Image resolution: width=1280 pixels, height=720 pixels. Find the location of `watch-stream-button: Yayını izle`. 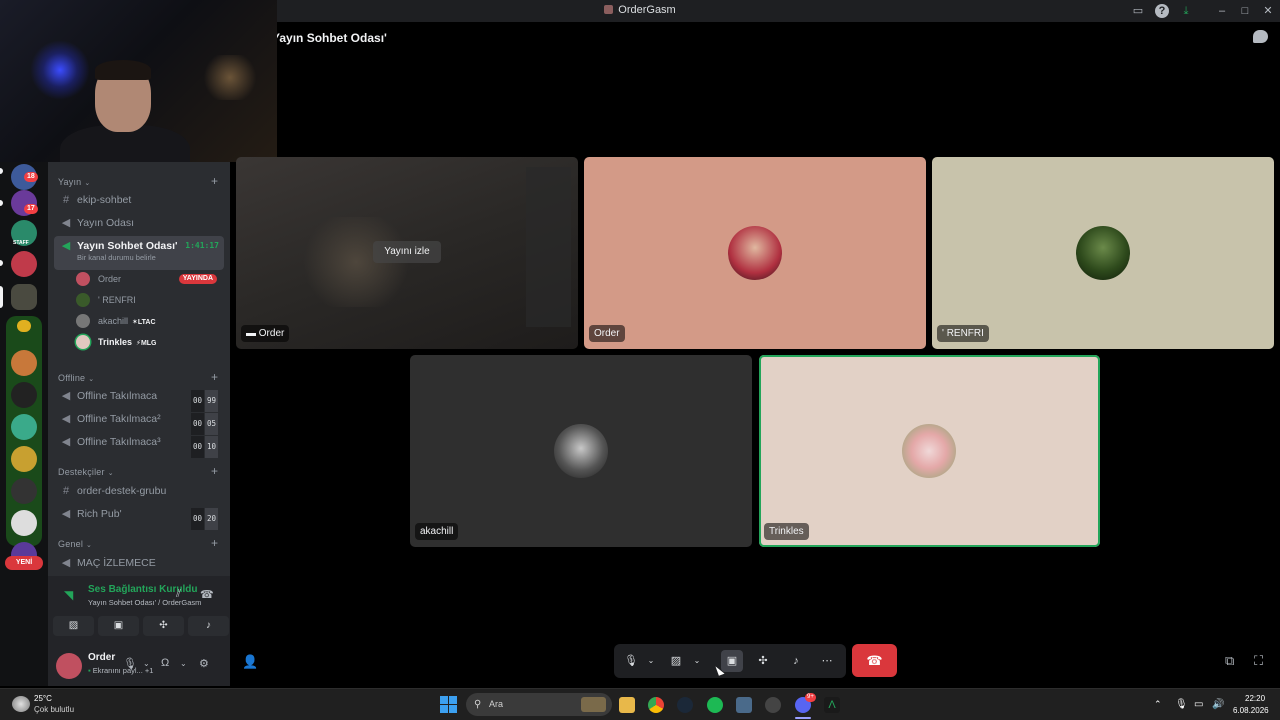

watch-stream-button: Yayını izle is located at coordinates (407, 252).